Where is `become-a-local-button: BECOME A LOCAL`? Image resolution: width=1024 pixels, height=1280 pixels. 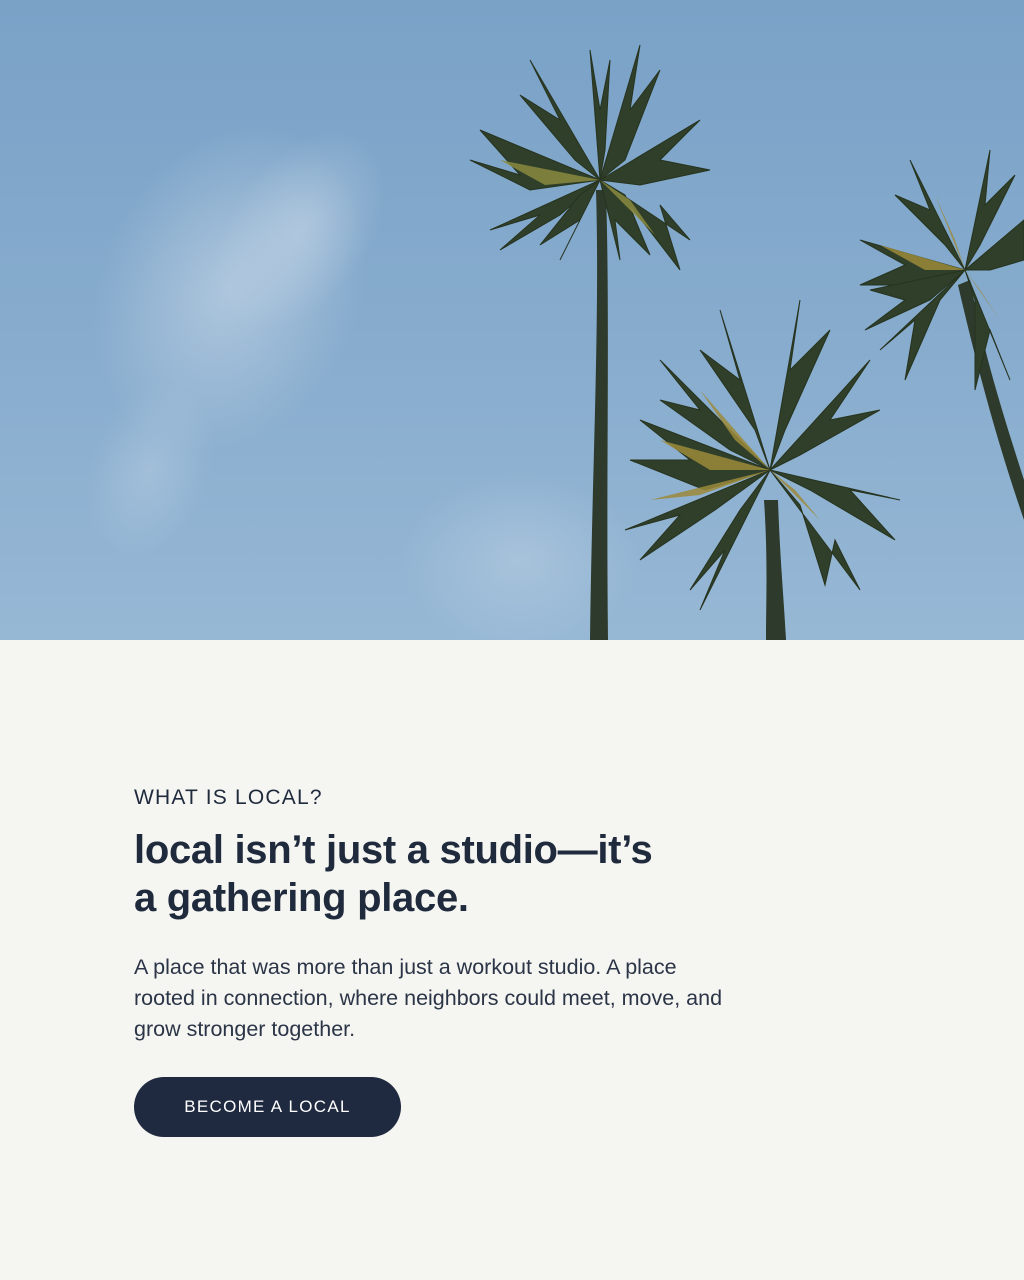
become-a-local-button: BECOME A LOCAL is located at coordinates (267, 1107).